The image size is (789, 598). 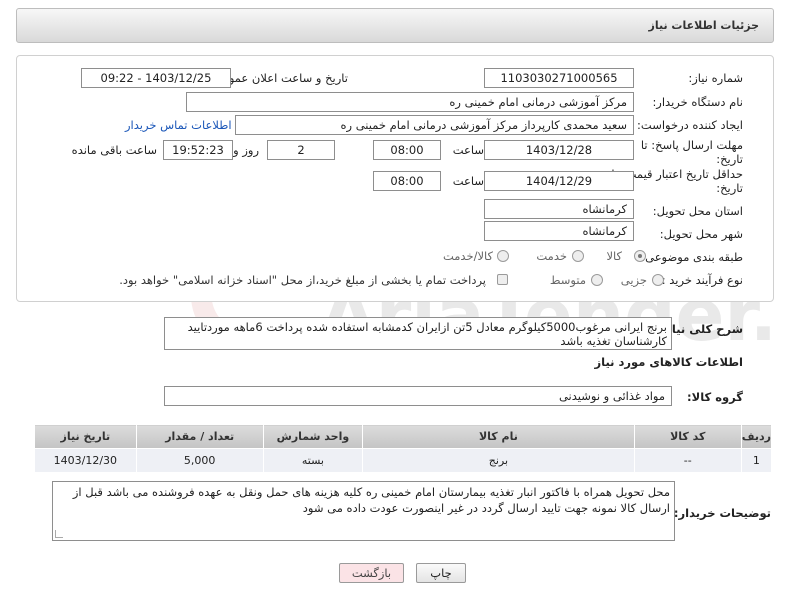 I want to click on cell-row: 1, so click(x=756, y=460).